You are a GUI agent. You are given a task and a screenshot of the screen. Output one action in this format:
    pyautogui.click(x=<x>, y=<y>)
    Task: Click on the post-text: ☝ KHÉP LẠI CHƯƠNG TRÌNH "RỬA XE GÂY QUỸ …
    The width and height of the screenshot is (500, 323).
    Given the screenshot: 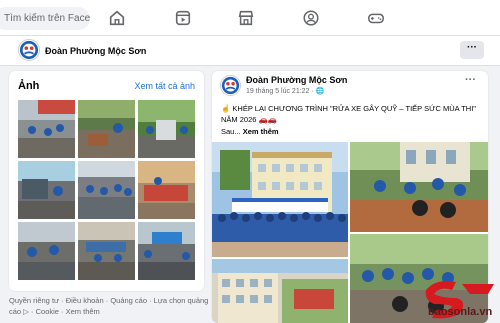 What is the action you would take?
    pyautogui.click(x=348, y=114)
    